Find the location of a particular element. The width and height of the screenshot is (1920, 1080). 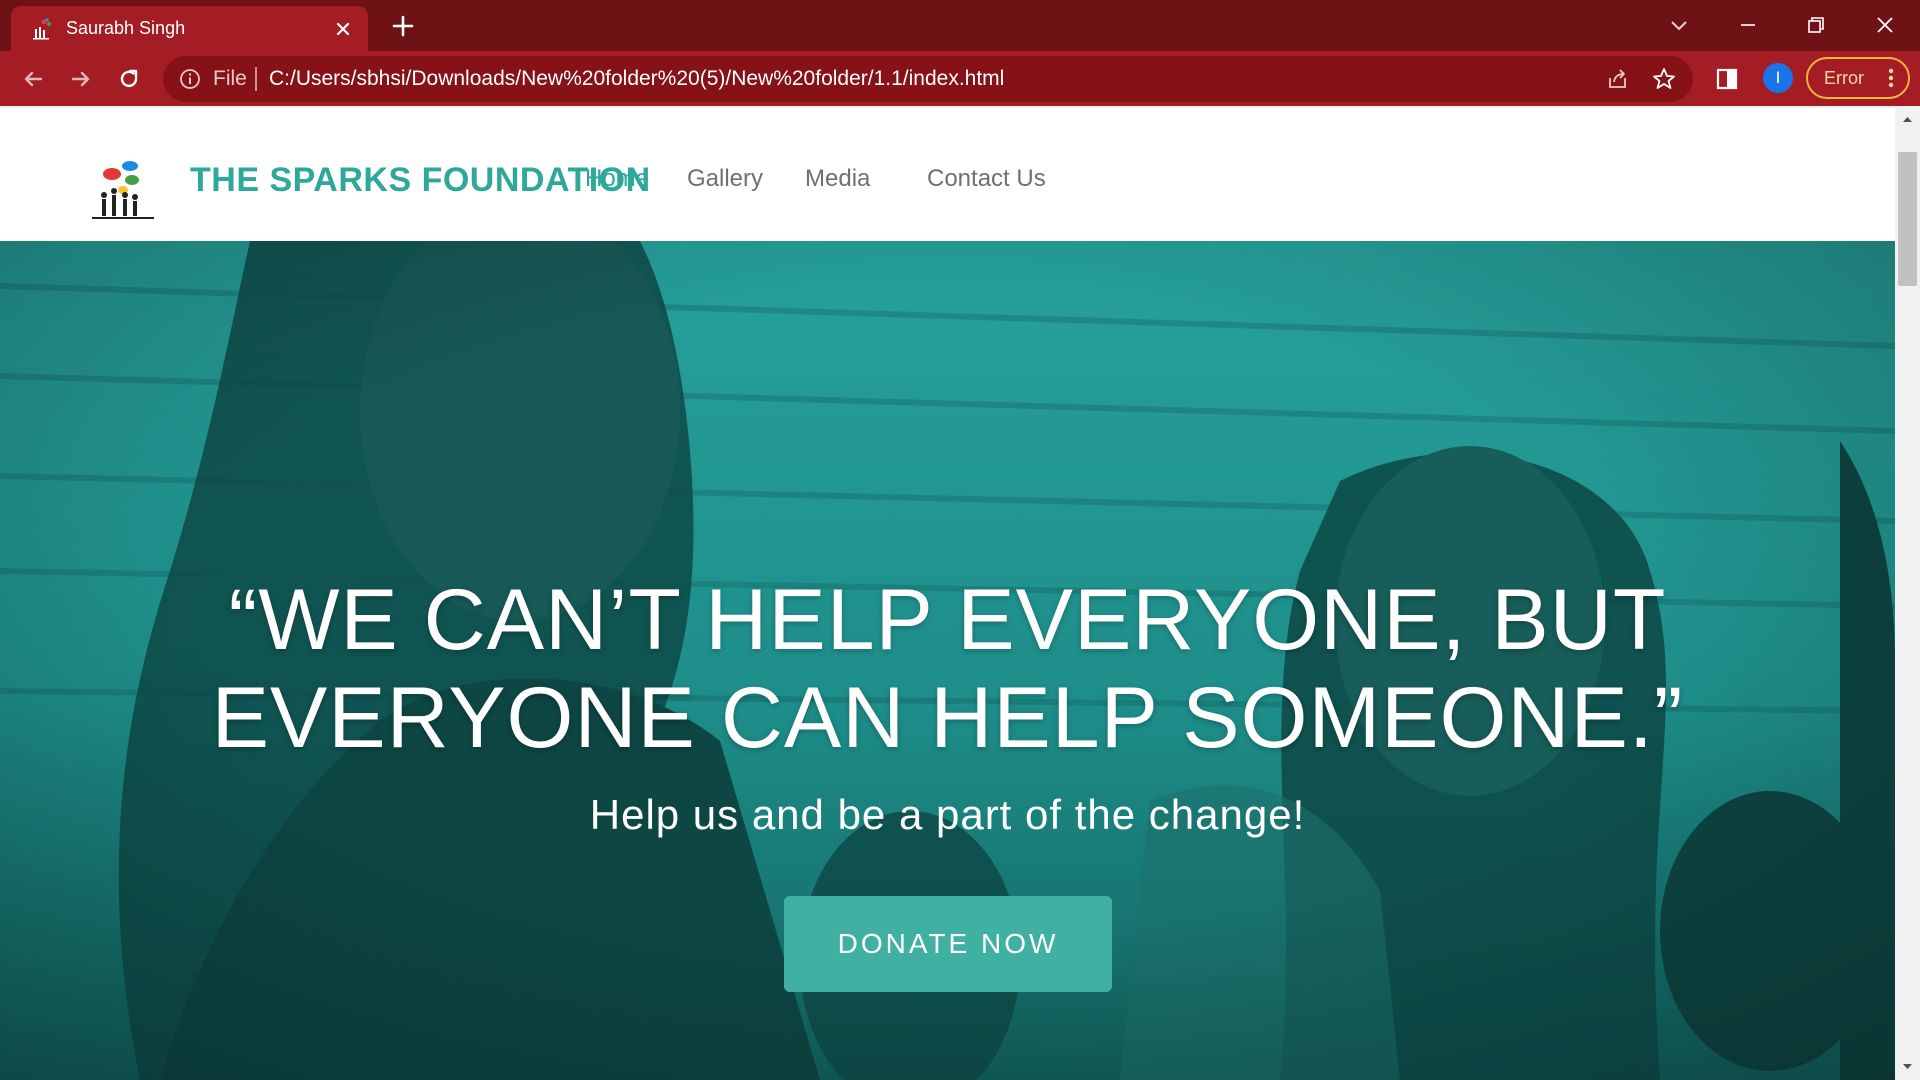

more-menu-icon is located at coordinates (1891, 78).